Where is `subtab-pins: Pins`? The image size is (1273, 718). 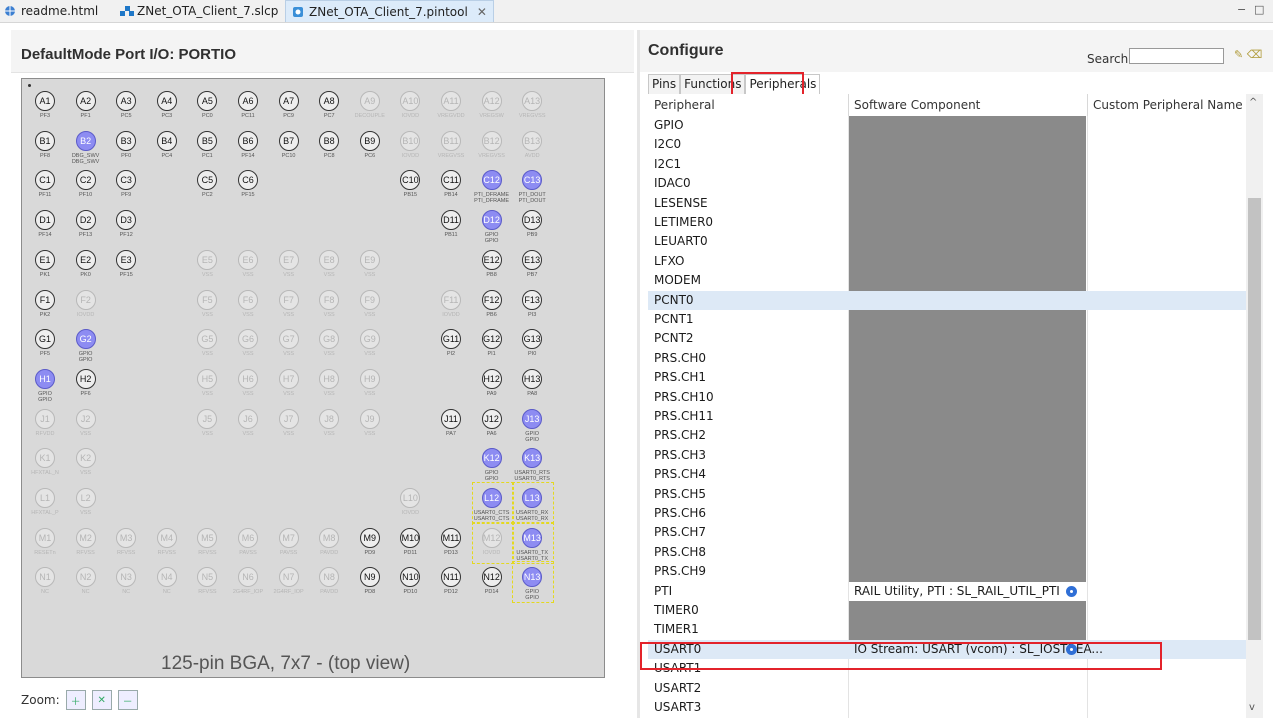 subtab-pins: Pins is located at coordinates (664, 84).